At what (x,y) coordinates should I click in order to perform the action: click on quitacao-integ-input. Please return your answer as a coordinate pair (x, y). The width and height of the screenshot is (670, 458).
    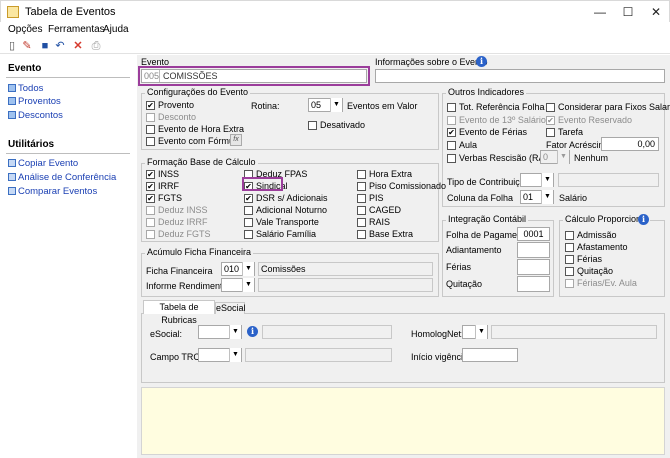
    Looking at the image, I should click on (533, 284).